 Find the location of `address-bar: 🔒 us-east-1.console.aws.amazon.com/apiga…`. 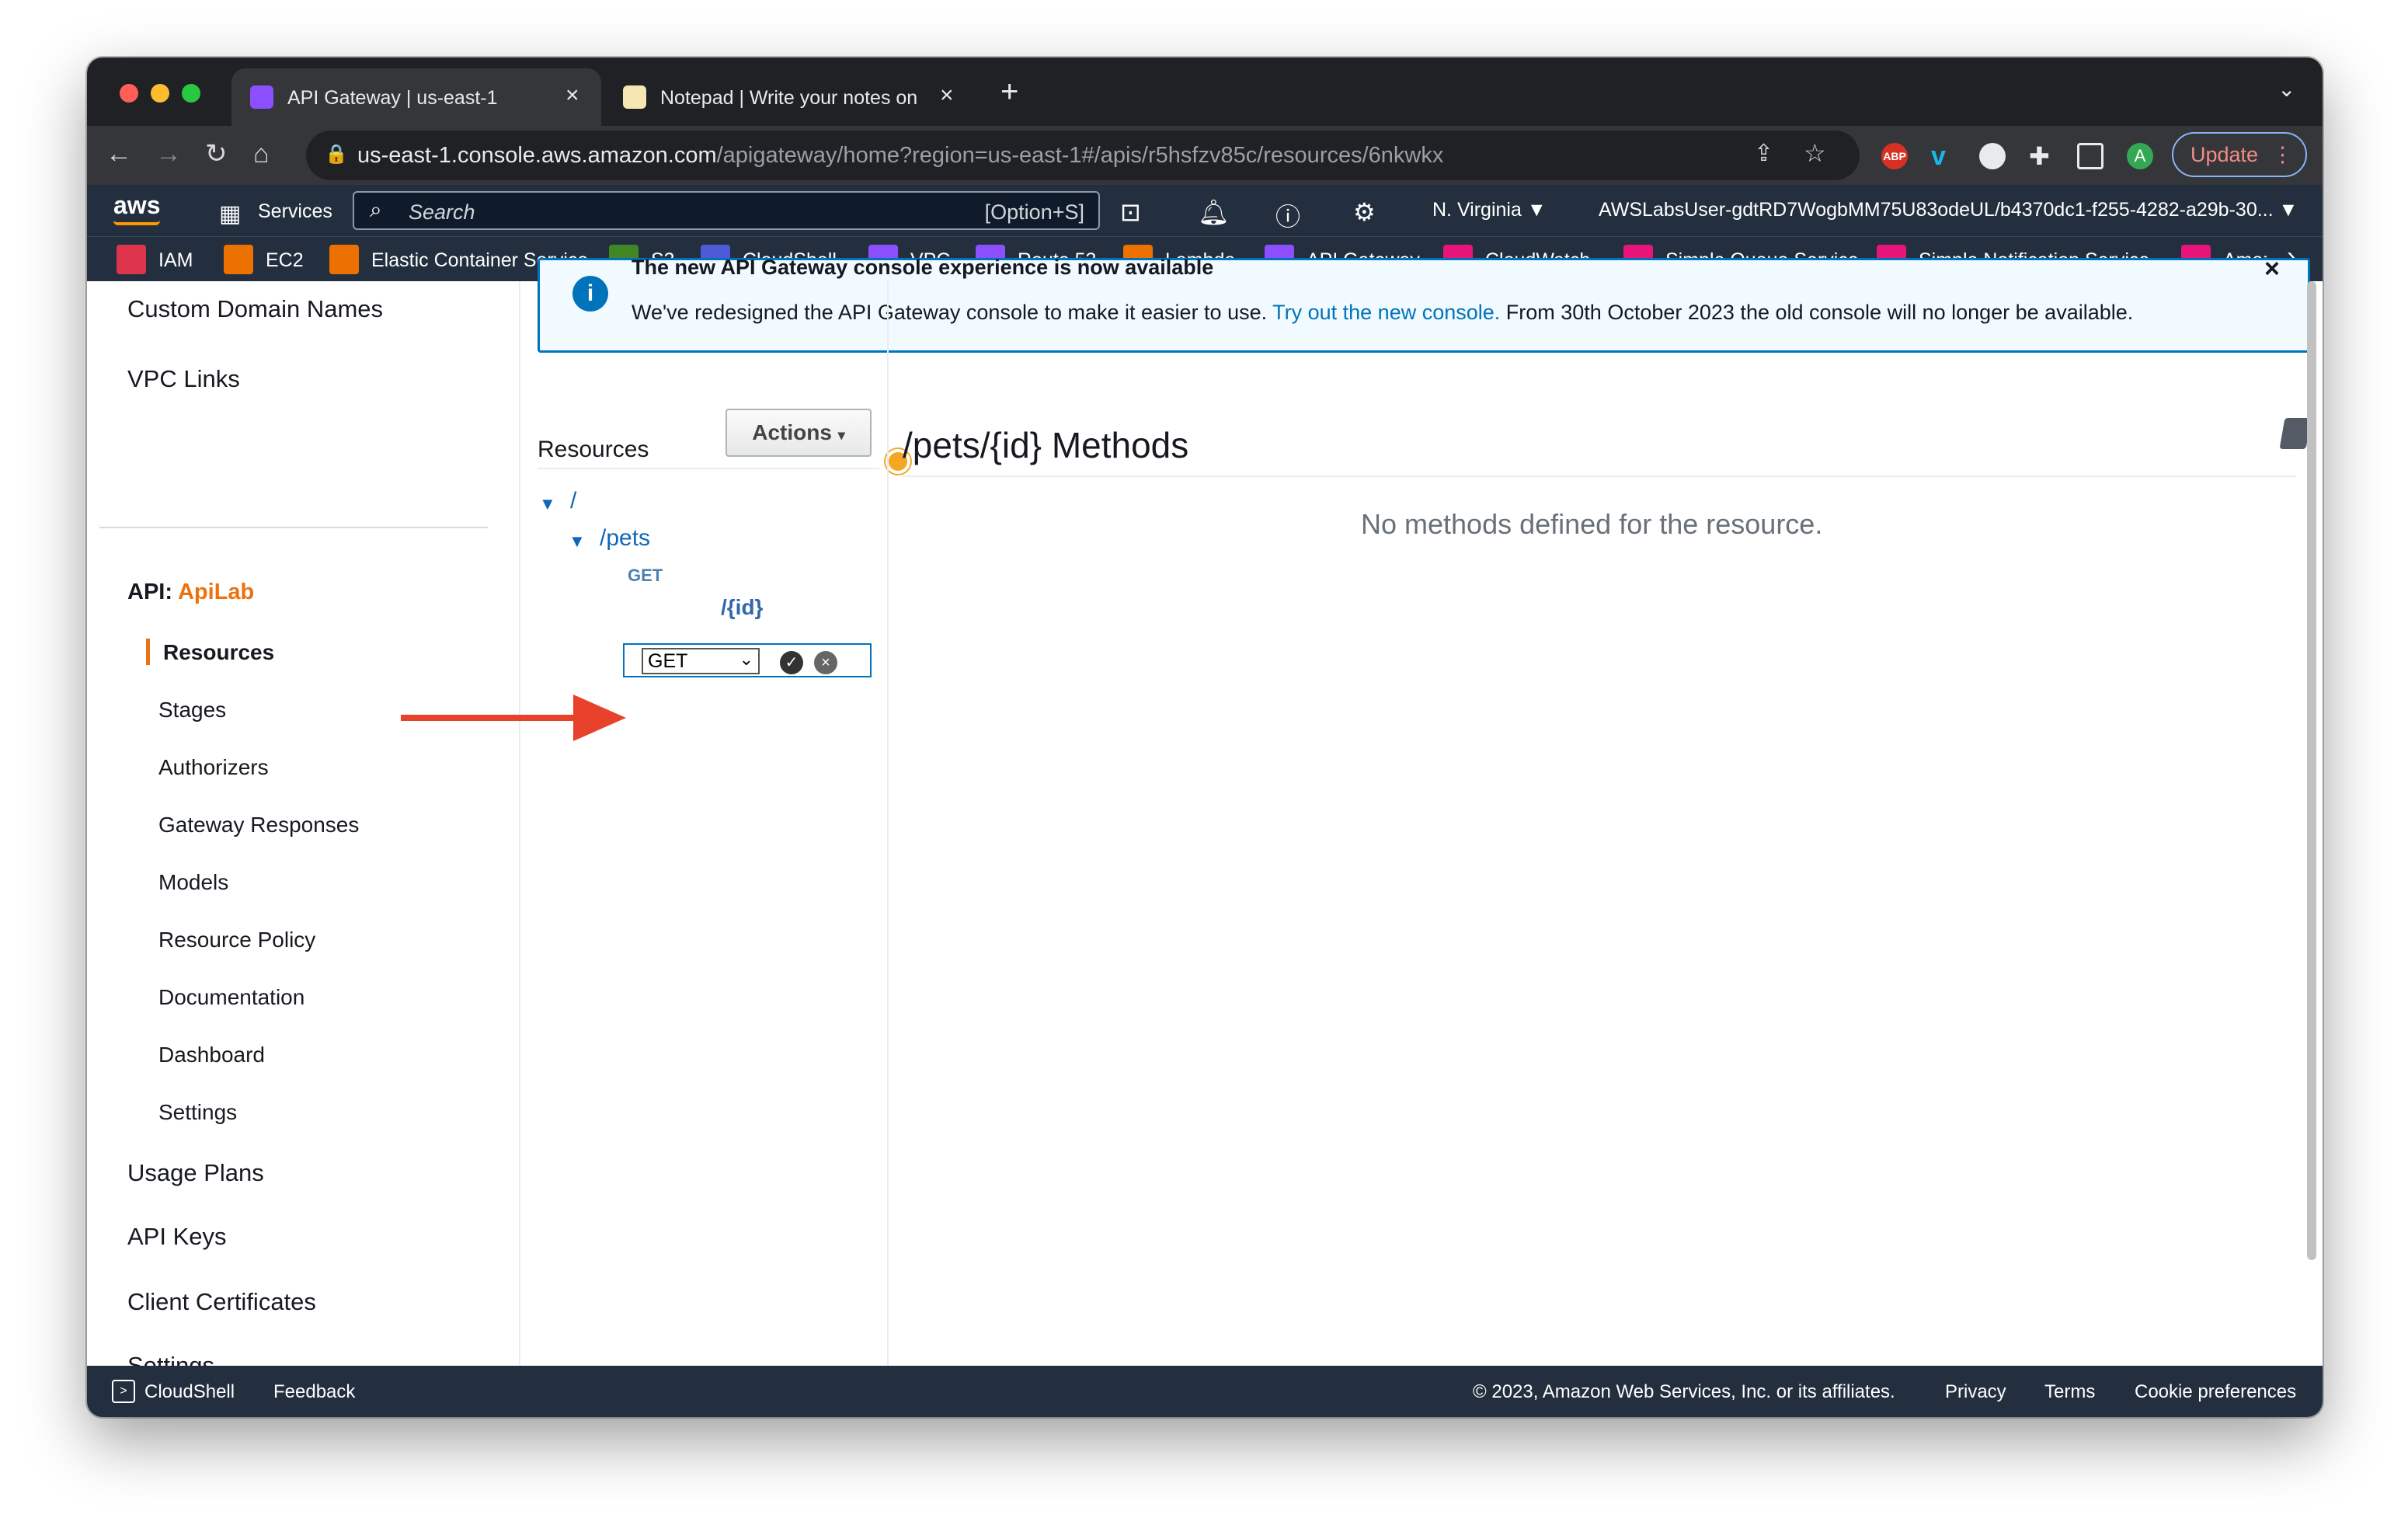

address-bar: 🔒 us-east-1.console.aws.amazon.com/apiga… is located at coordinates (1083, 155).